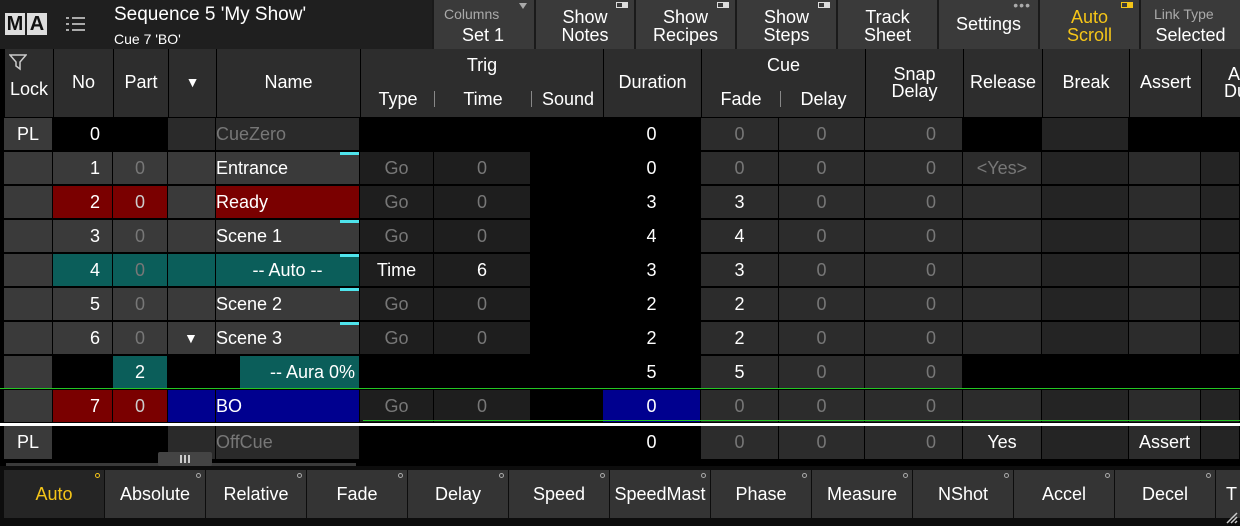 The image size is (1240, 526). I want to click on col-sound: Sound, so click(568, 99).